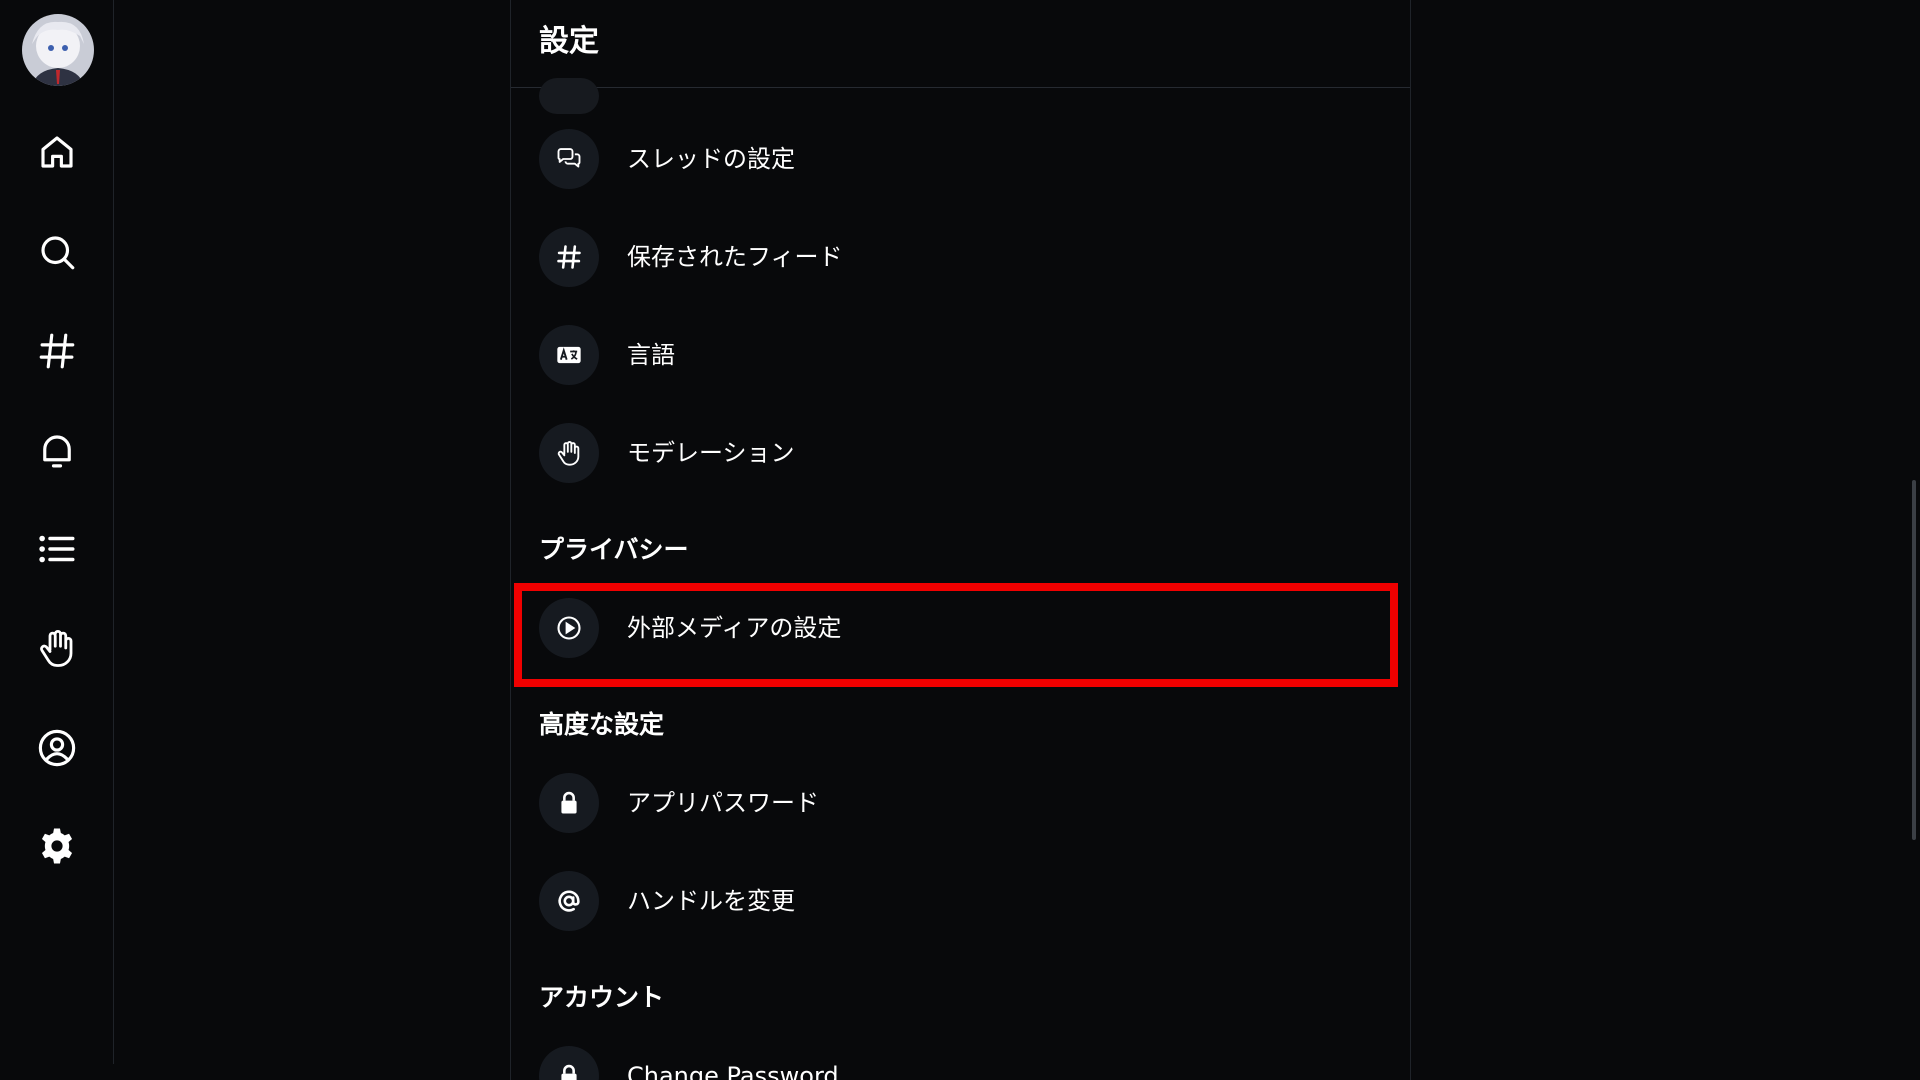 Image resolution: width=1920 pixels, height=1080 pixels. What do you see at coordinates (57, 252) in the screenshot?
I see `search-icon` at bounding box center [57, 252].